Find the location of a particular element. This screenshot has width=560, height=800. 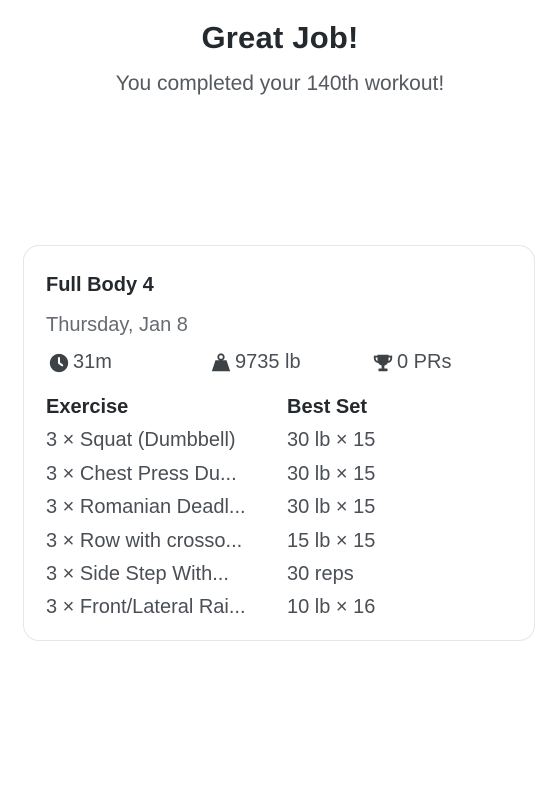

volume-value: 9735 lb is located at coordinates (268, 362).